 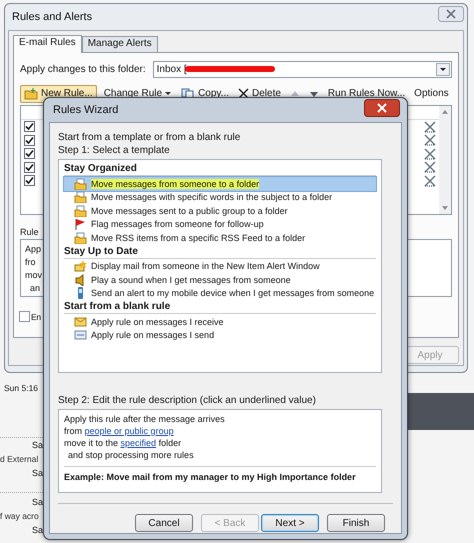 I want to click on tab: Manage Alerts, so click(x=120, y=44).